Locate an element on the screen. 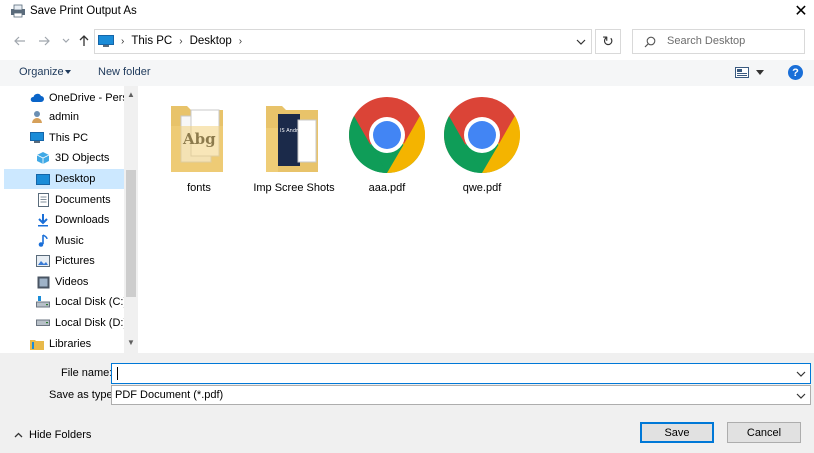 This screenshot has height=453, width=814. nav-item-videos: Videos is located at coordinates (87, 282).